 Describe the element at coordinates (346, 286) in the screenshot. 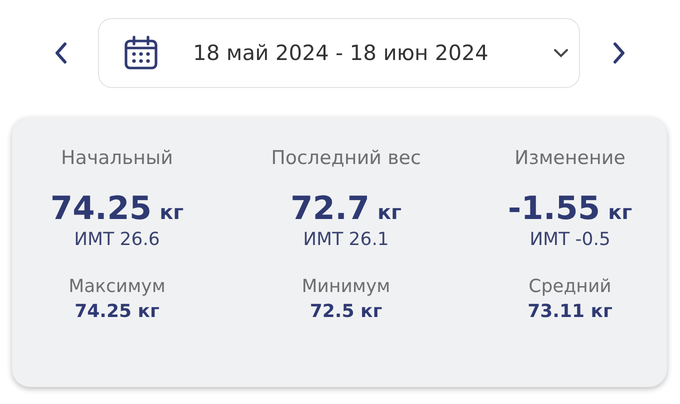

I see `stat-label: Минимум` at that location.